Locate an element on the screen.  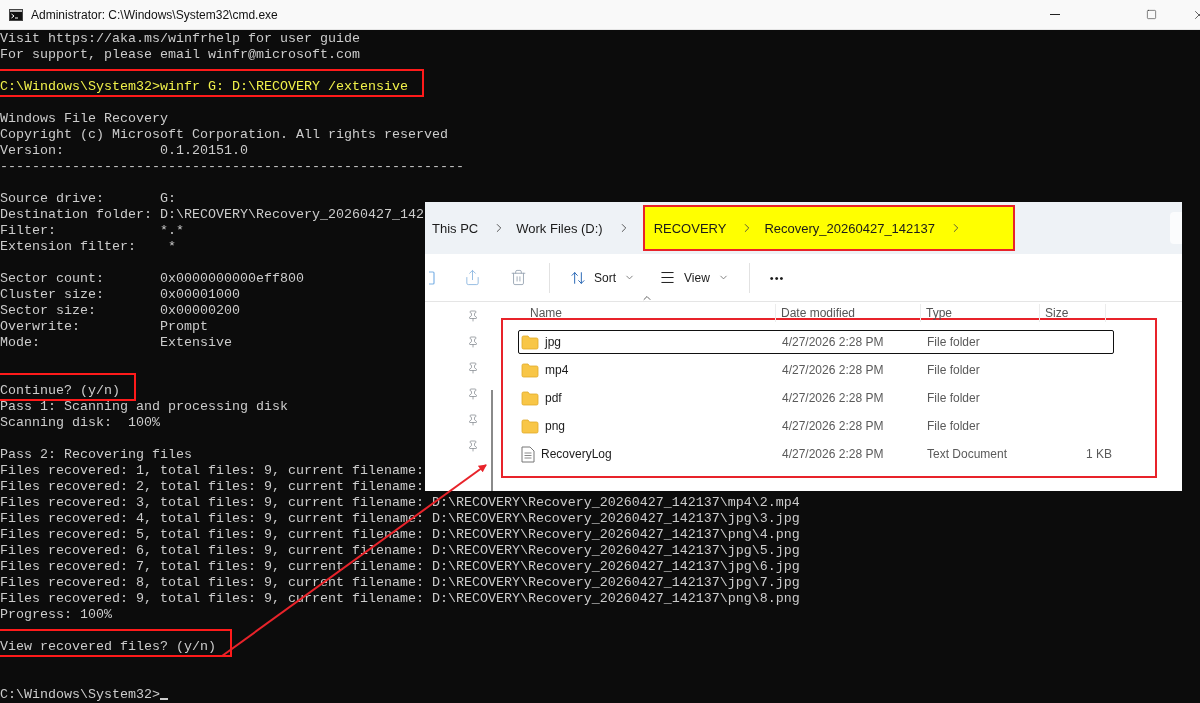
text-cursor is located at coordinates (163, 699).